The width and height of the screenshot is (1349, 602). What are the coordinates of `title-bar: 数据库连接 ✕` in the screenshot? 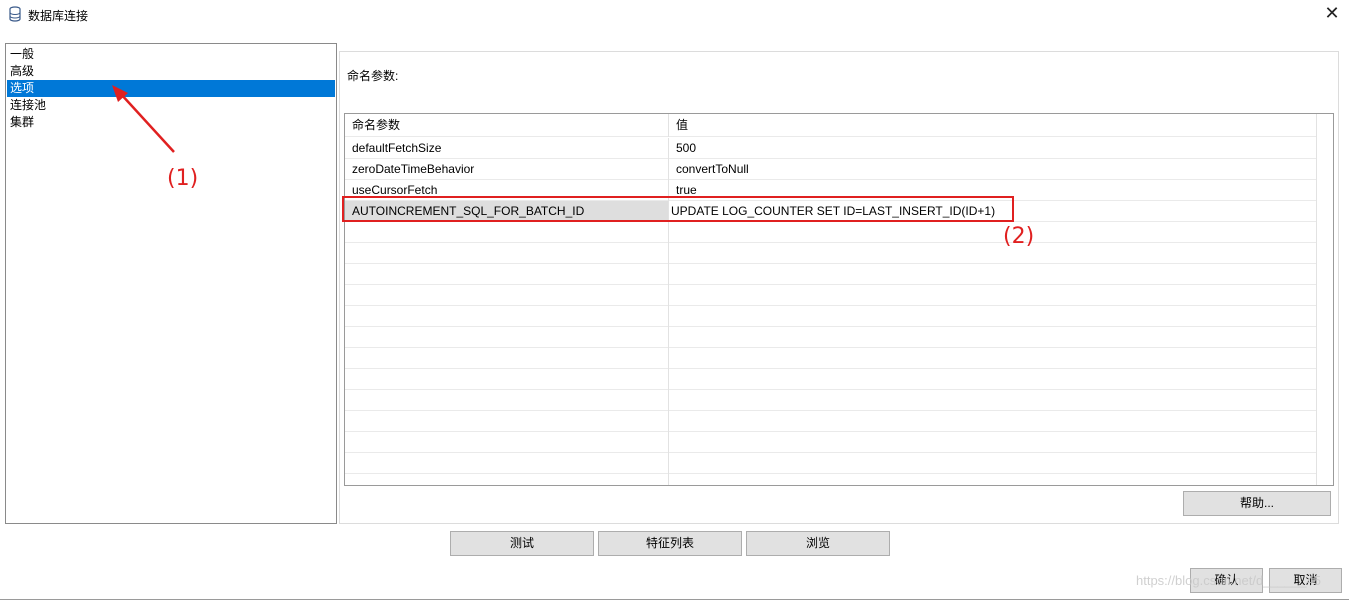 It's located at (674, 15).